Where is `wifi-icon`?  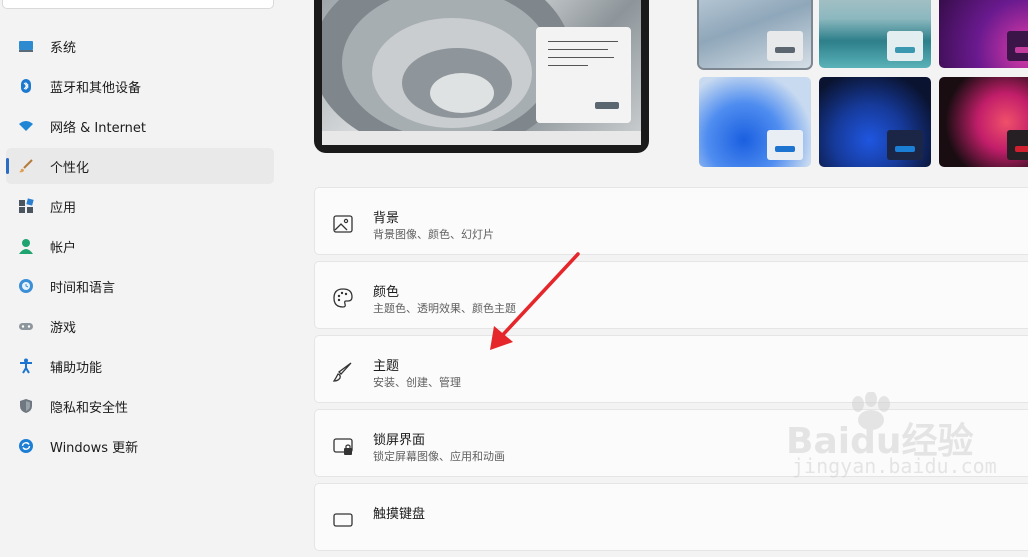
wifi-icon is located at coordinates (26, 126).